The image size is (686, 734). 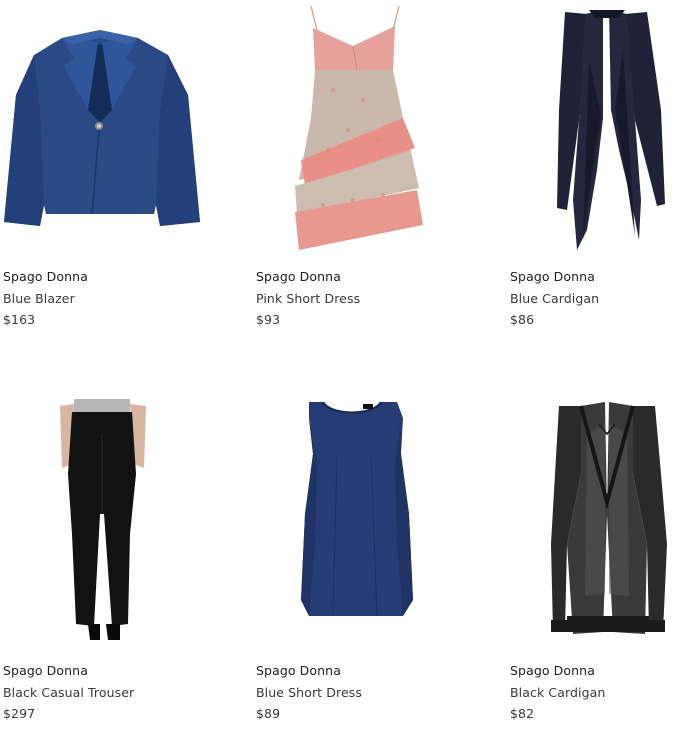 What do you see at coordinates (39, 299) in the screenshot?
I see `product-name: Blue Blazer` at bounding box center [39, 299].